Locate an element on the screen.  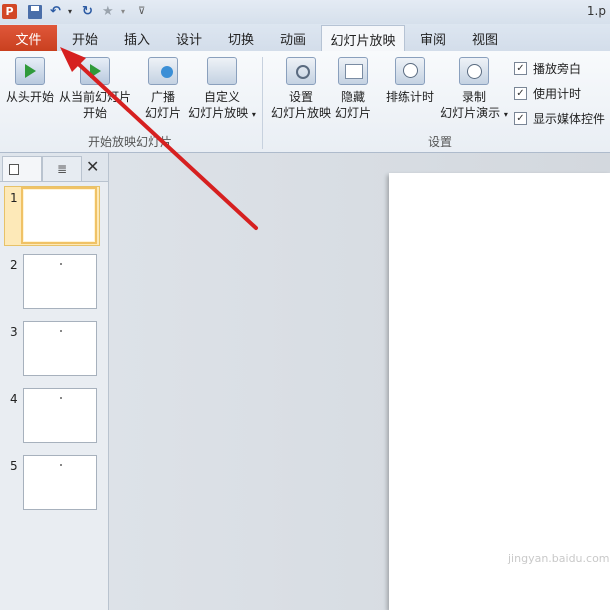
customize-quick-access-icon: ⊽ is located at coordinates (141, 11).